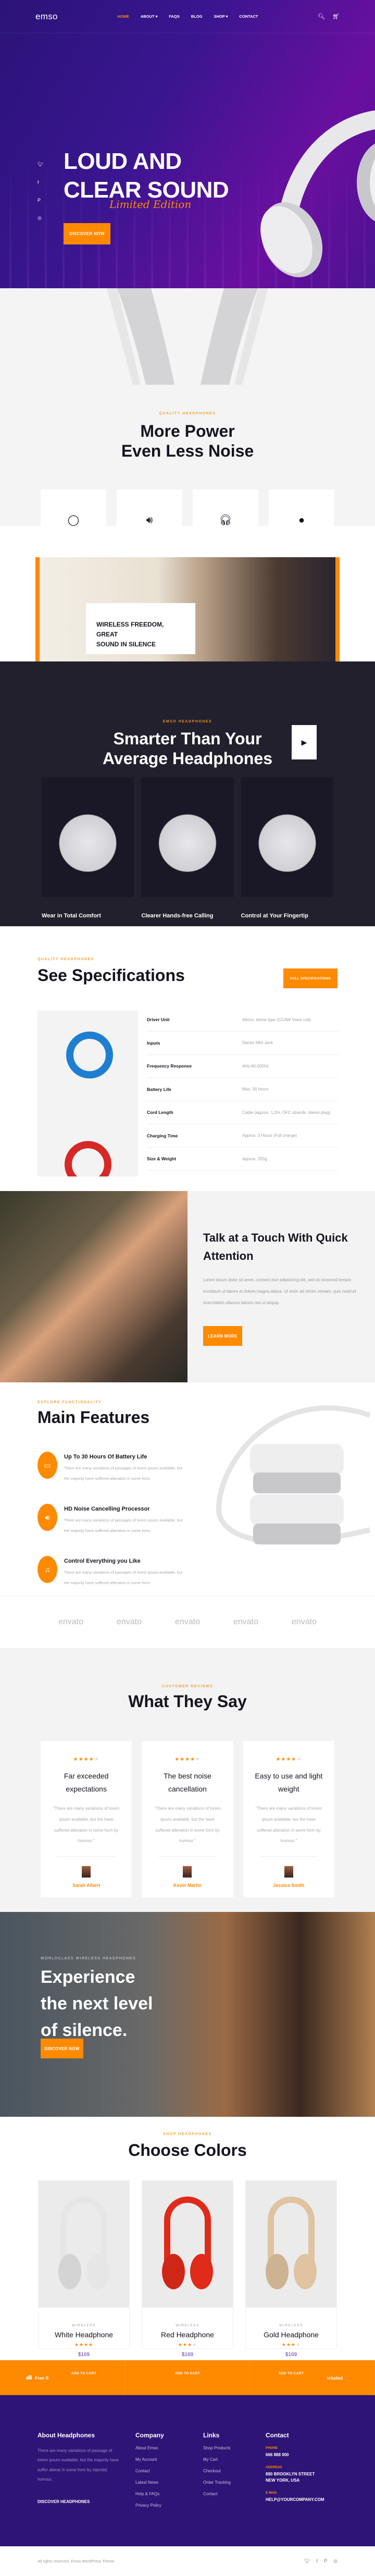  What do you see at coordinates (187, 758) in the screenshot?
I see `smarter-title-line2: Average Headphones` at bounding box center [187, 758].